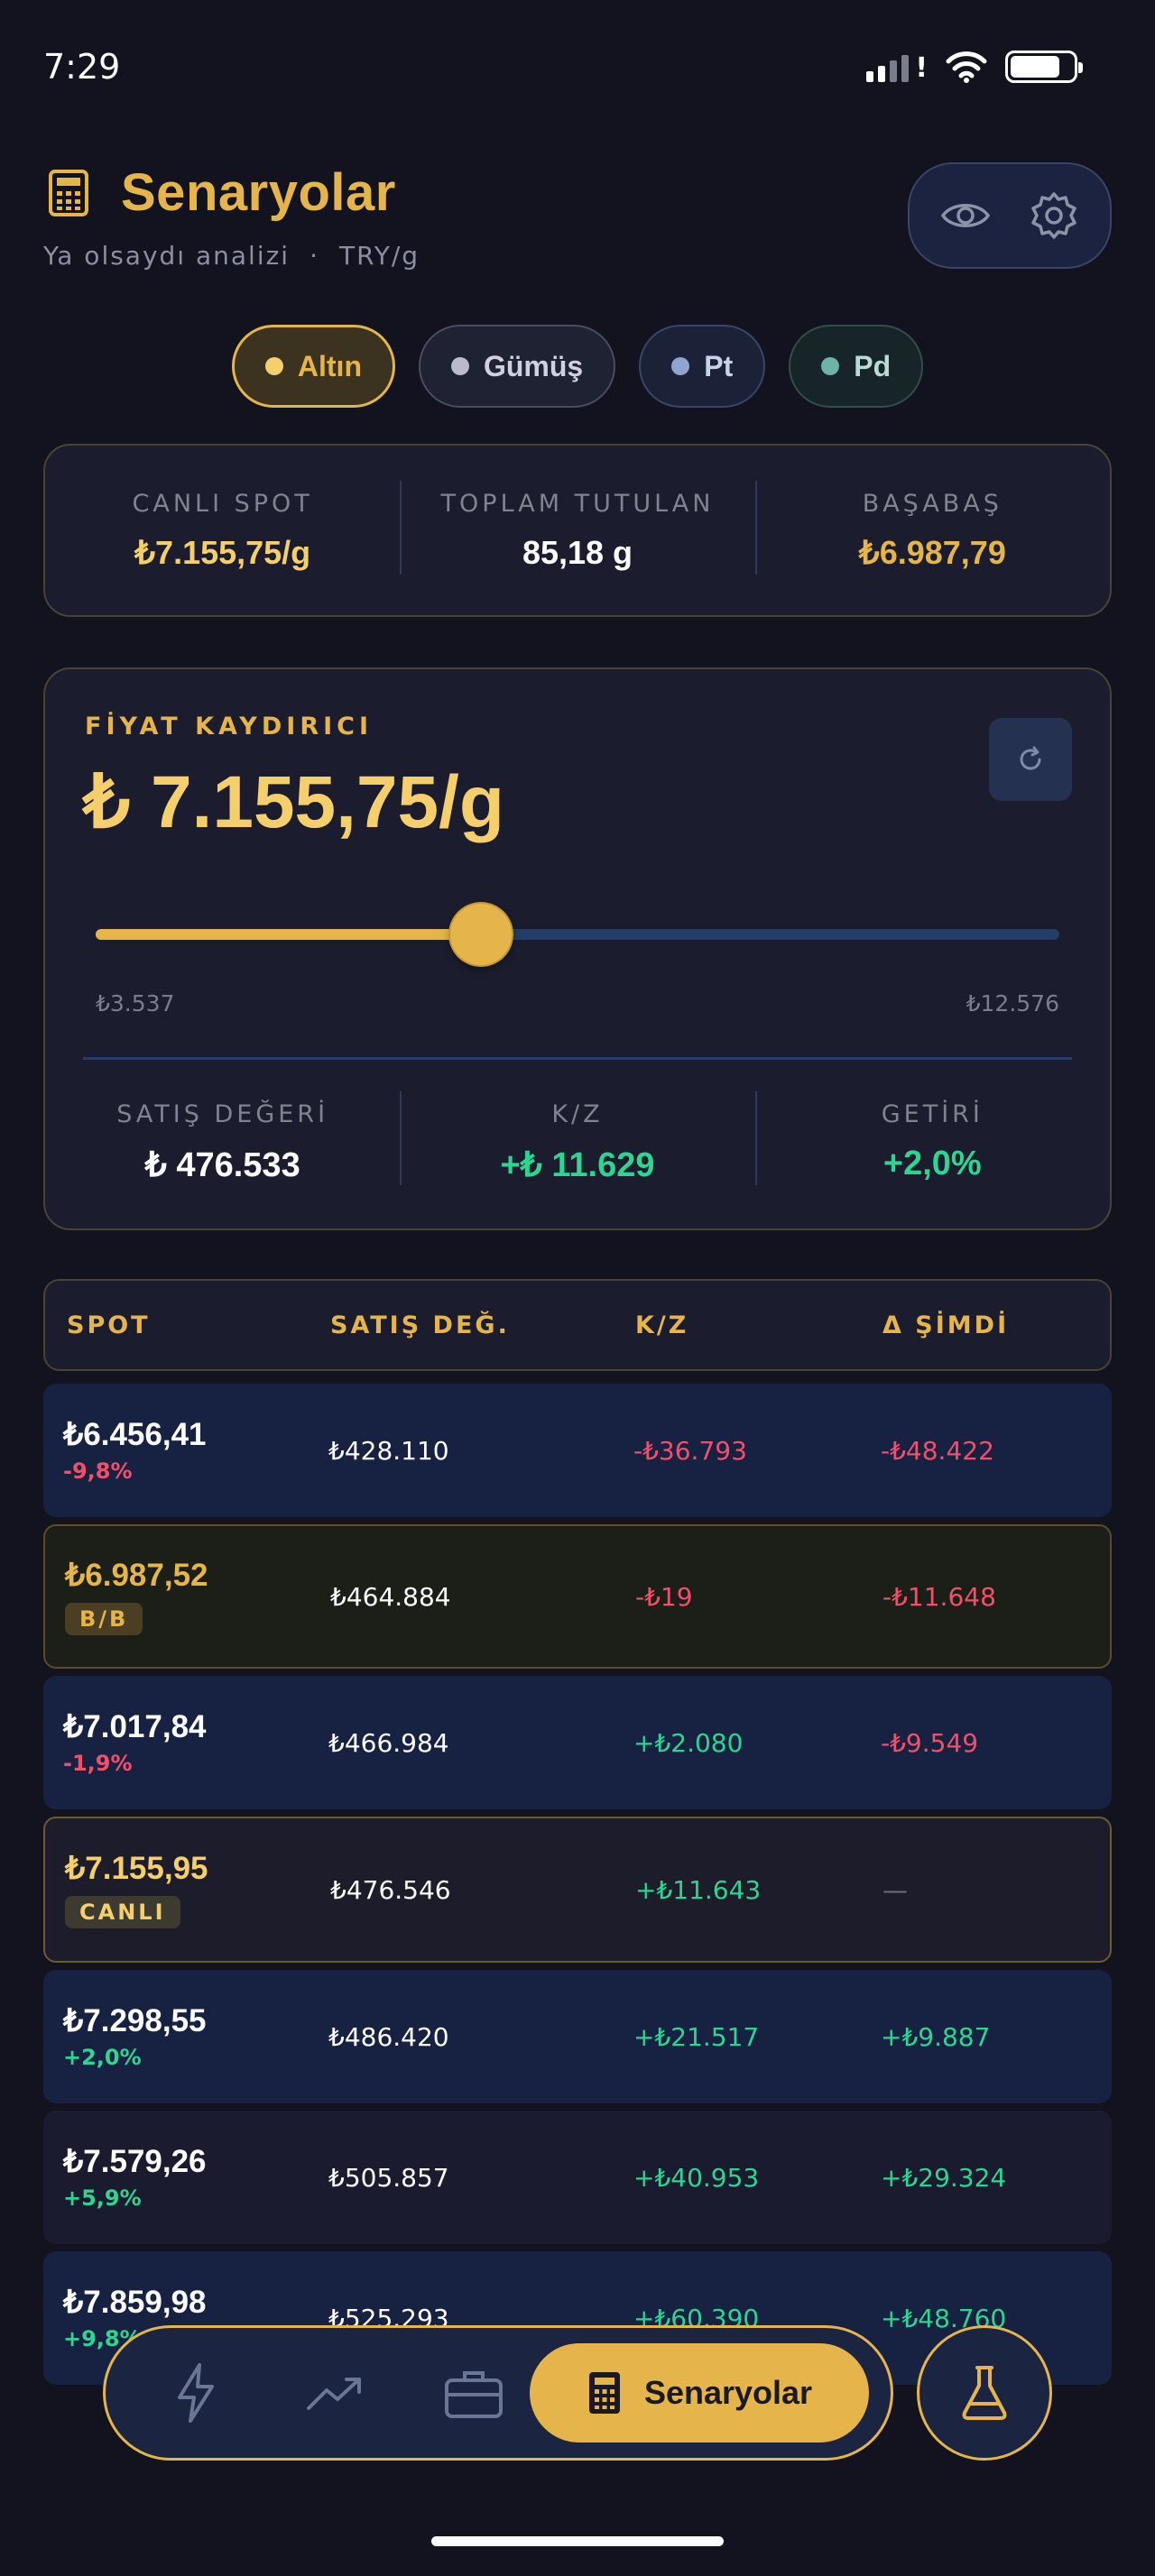 This screenshot has width=1155, height=2576. What do you see at coordinates (577, 1114) in the screenshot?
I see `stat-label: K/Z` at bounding box center [577, 1114].